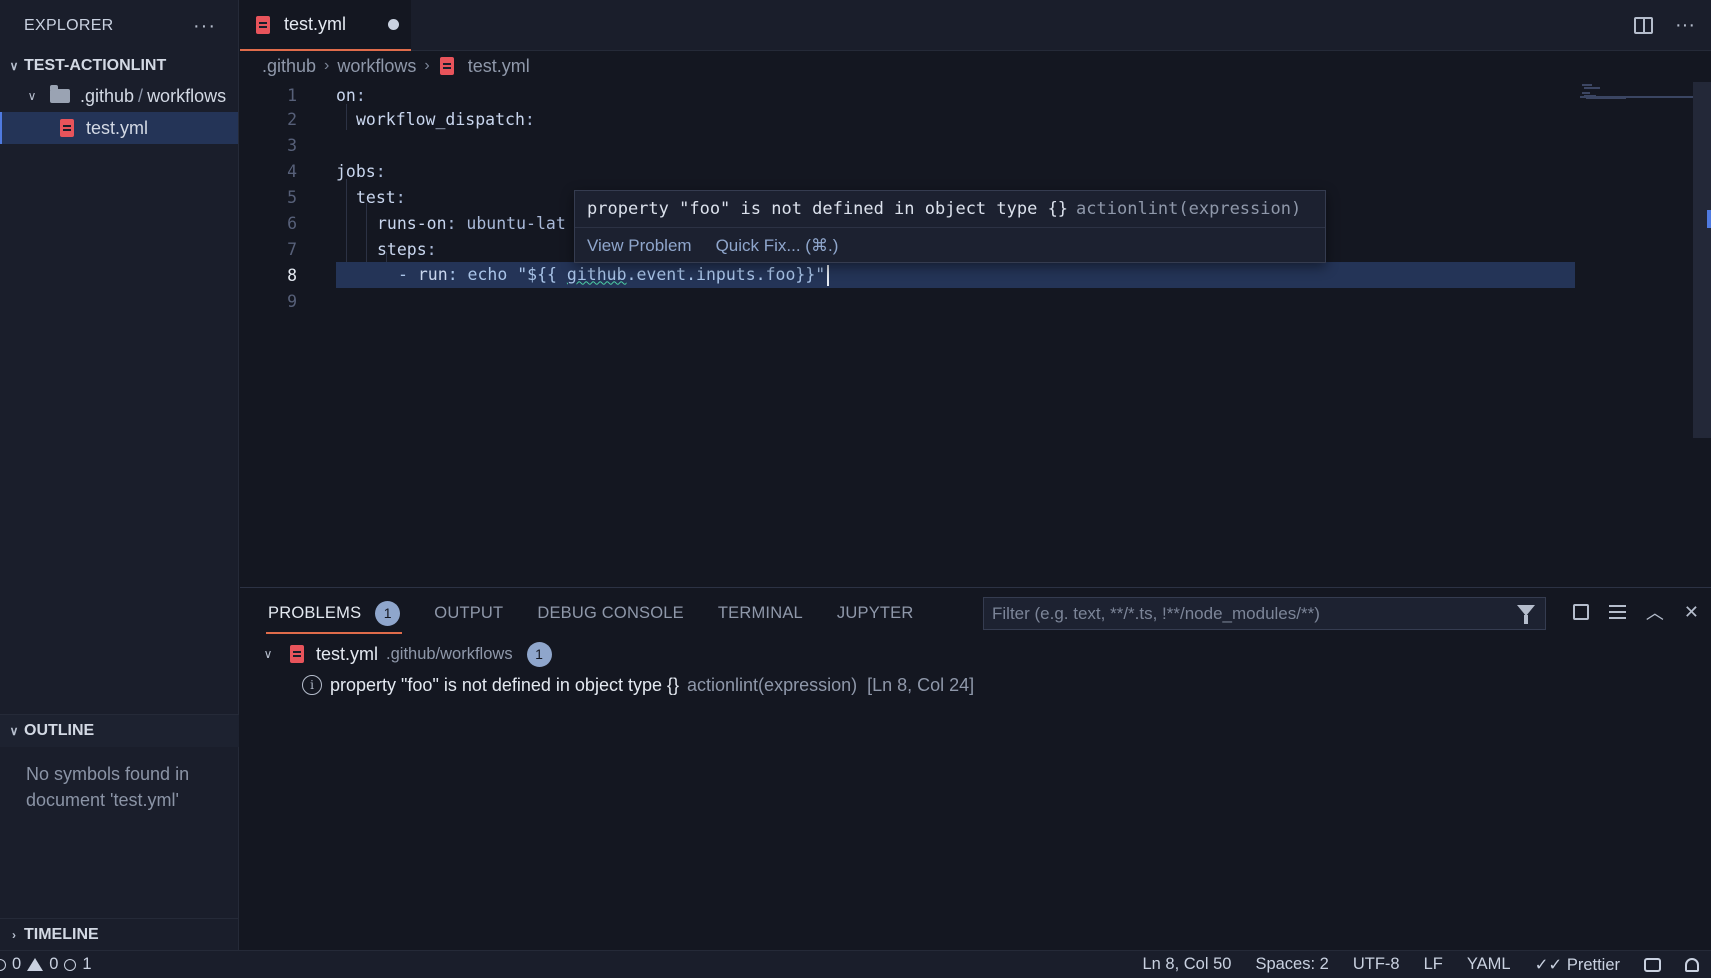 The height and width of the screenshot is (978, 1711). I want to click on breadcrumb-item: test.yml, so click(499, 66).